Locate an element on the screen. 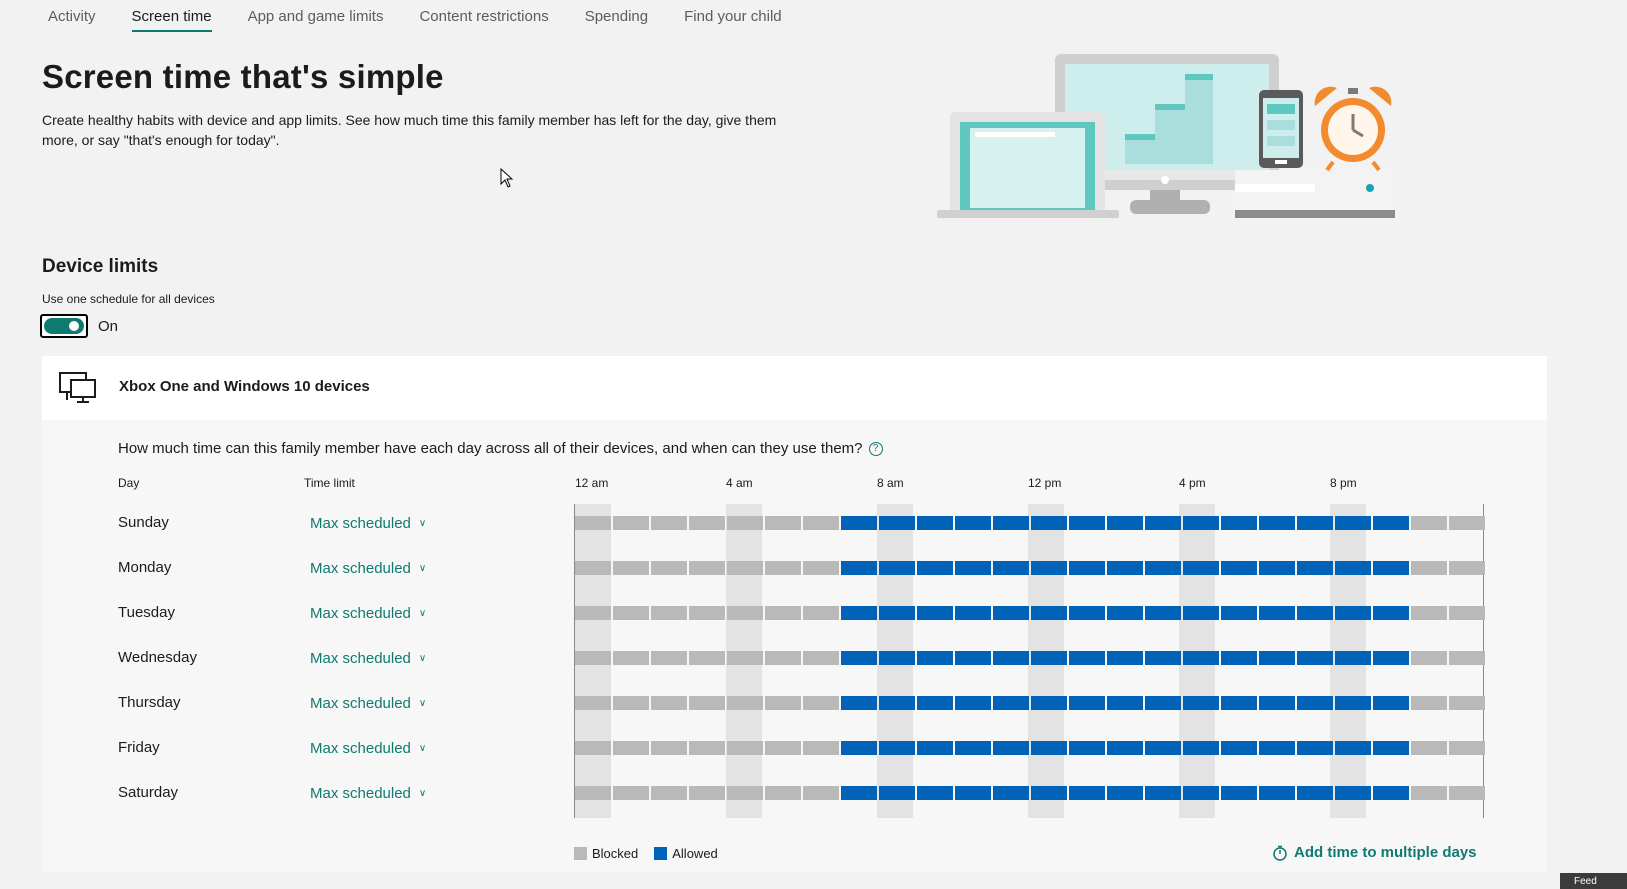 The width and height of the screenshot is (1627, 889). feedback-button: Feed is located at coordinates (1593, 881).